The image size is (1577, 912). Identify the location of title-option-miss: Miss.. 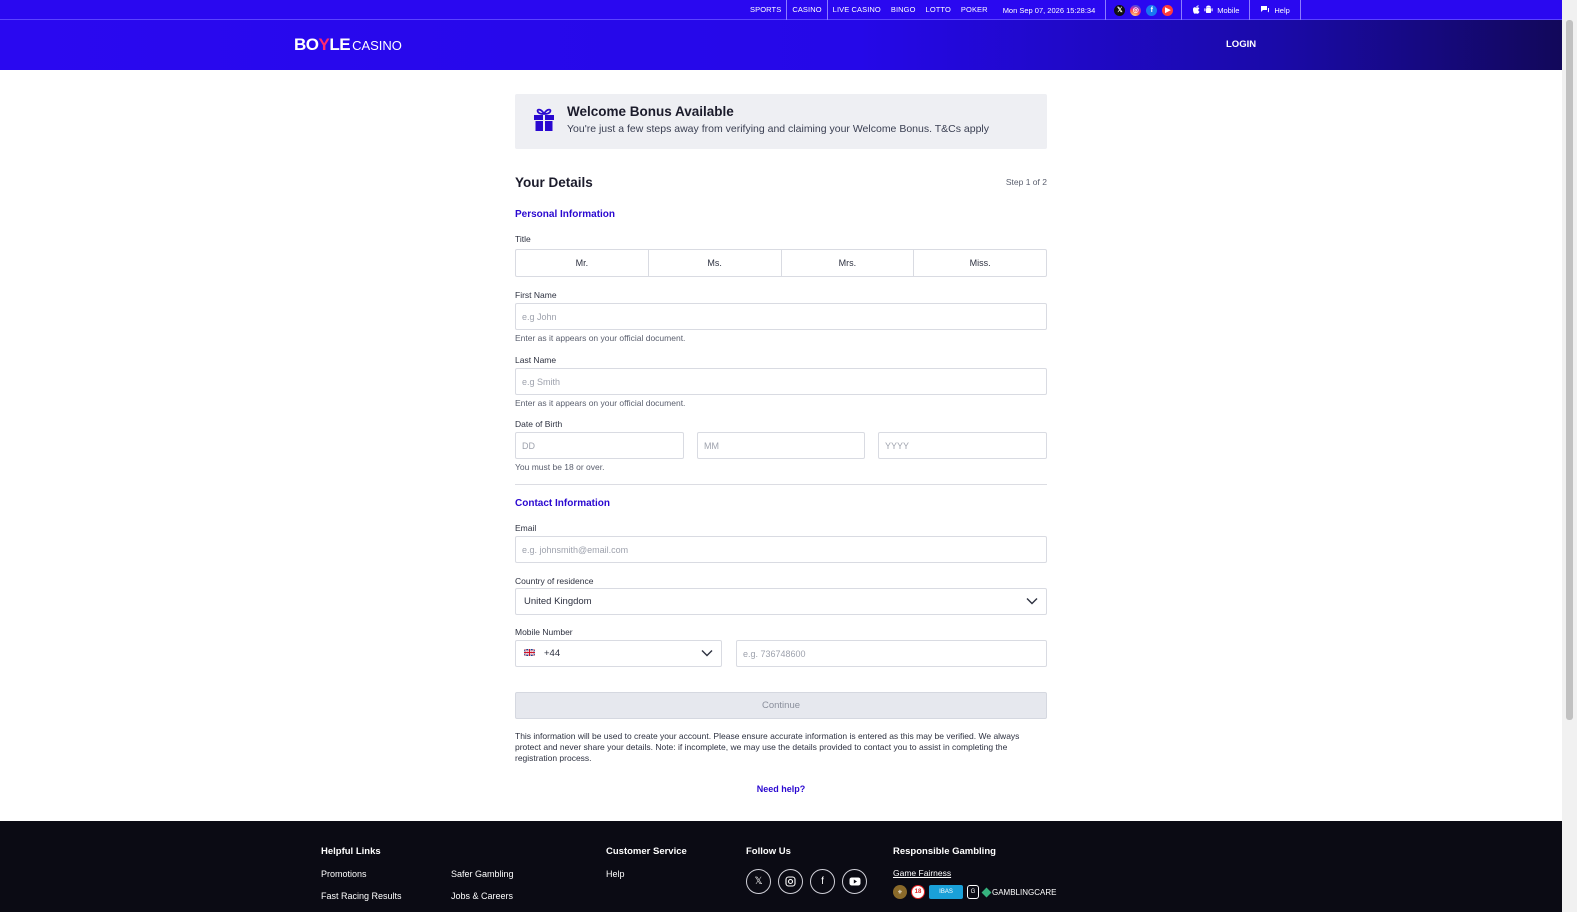
(980, 263).